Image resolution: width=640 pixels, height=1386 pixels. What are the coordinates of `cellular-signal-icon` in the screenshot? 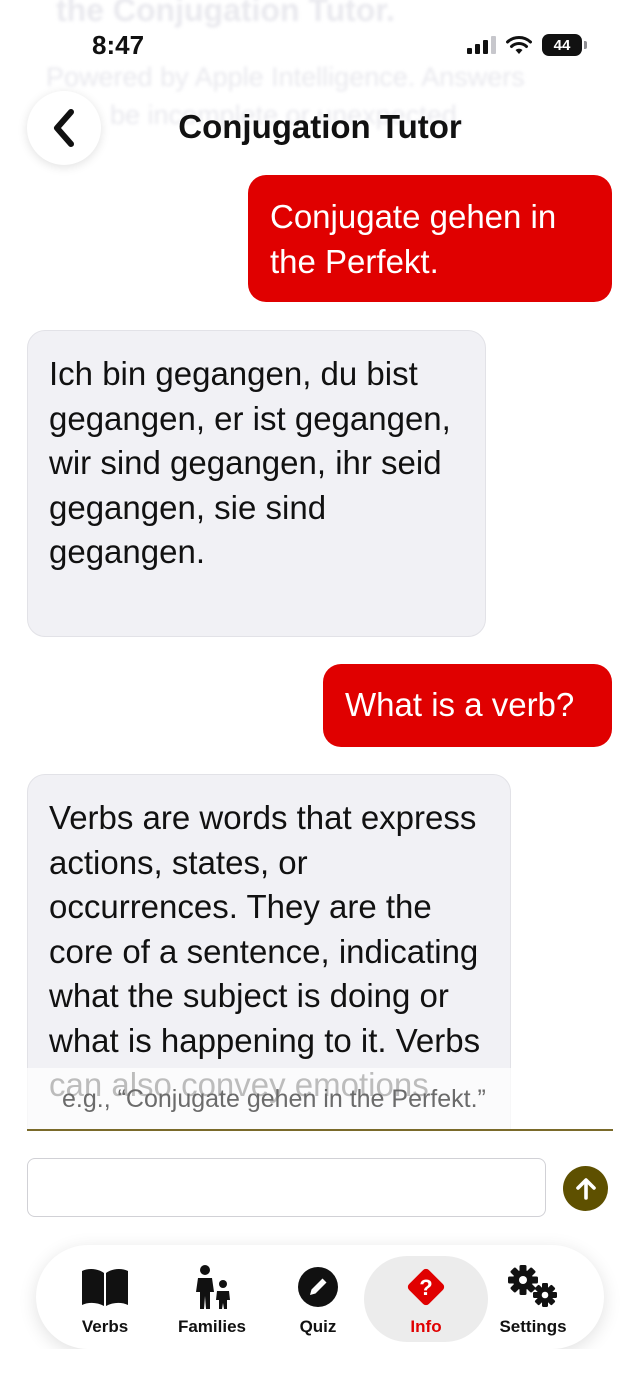 It's located at (481, 45).